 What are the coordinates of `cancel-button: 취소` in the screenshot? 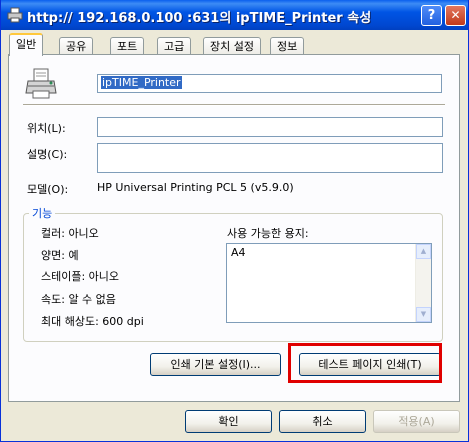 It's located at (322, 421).